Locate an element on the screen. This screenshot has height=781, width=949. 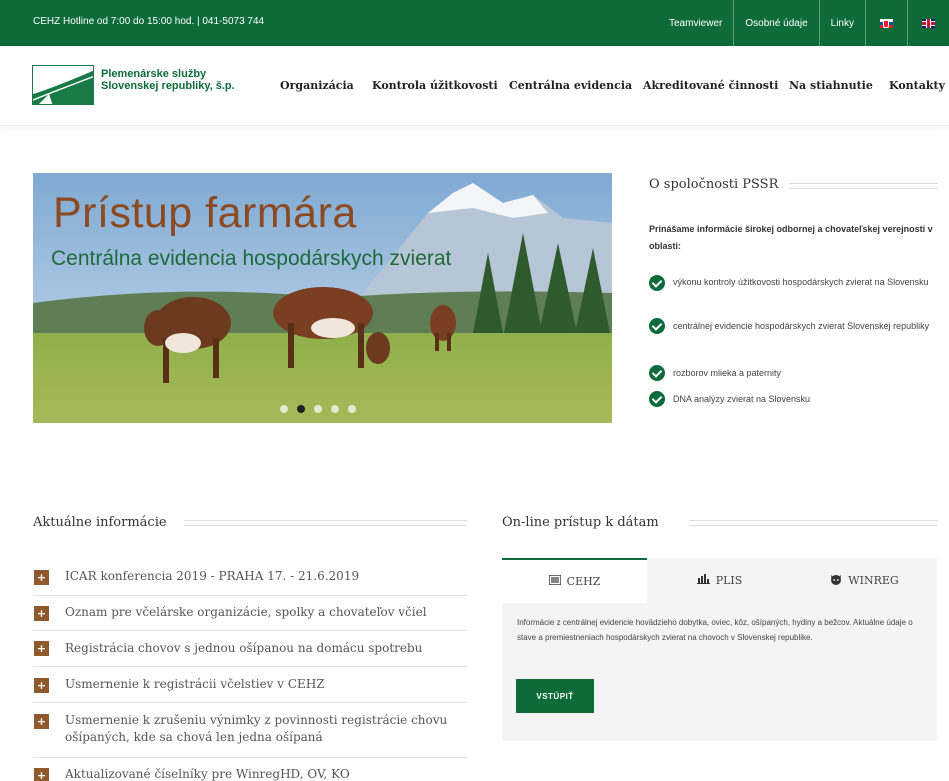
flag-sk-icon is located at coordinates (886, 23).